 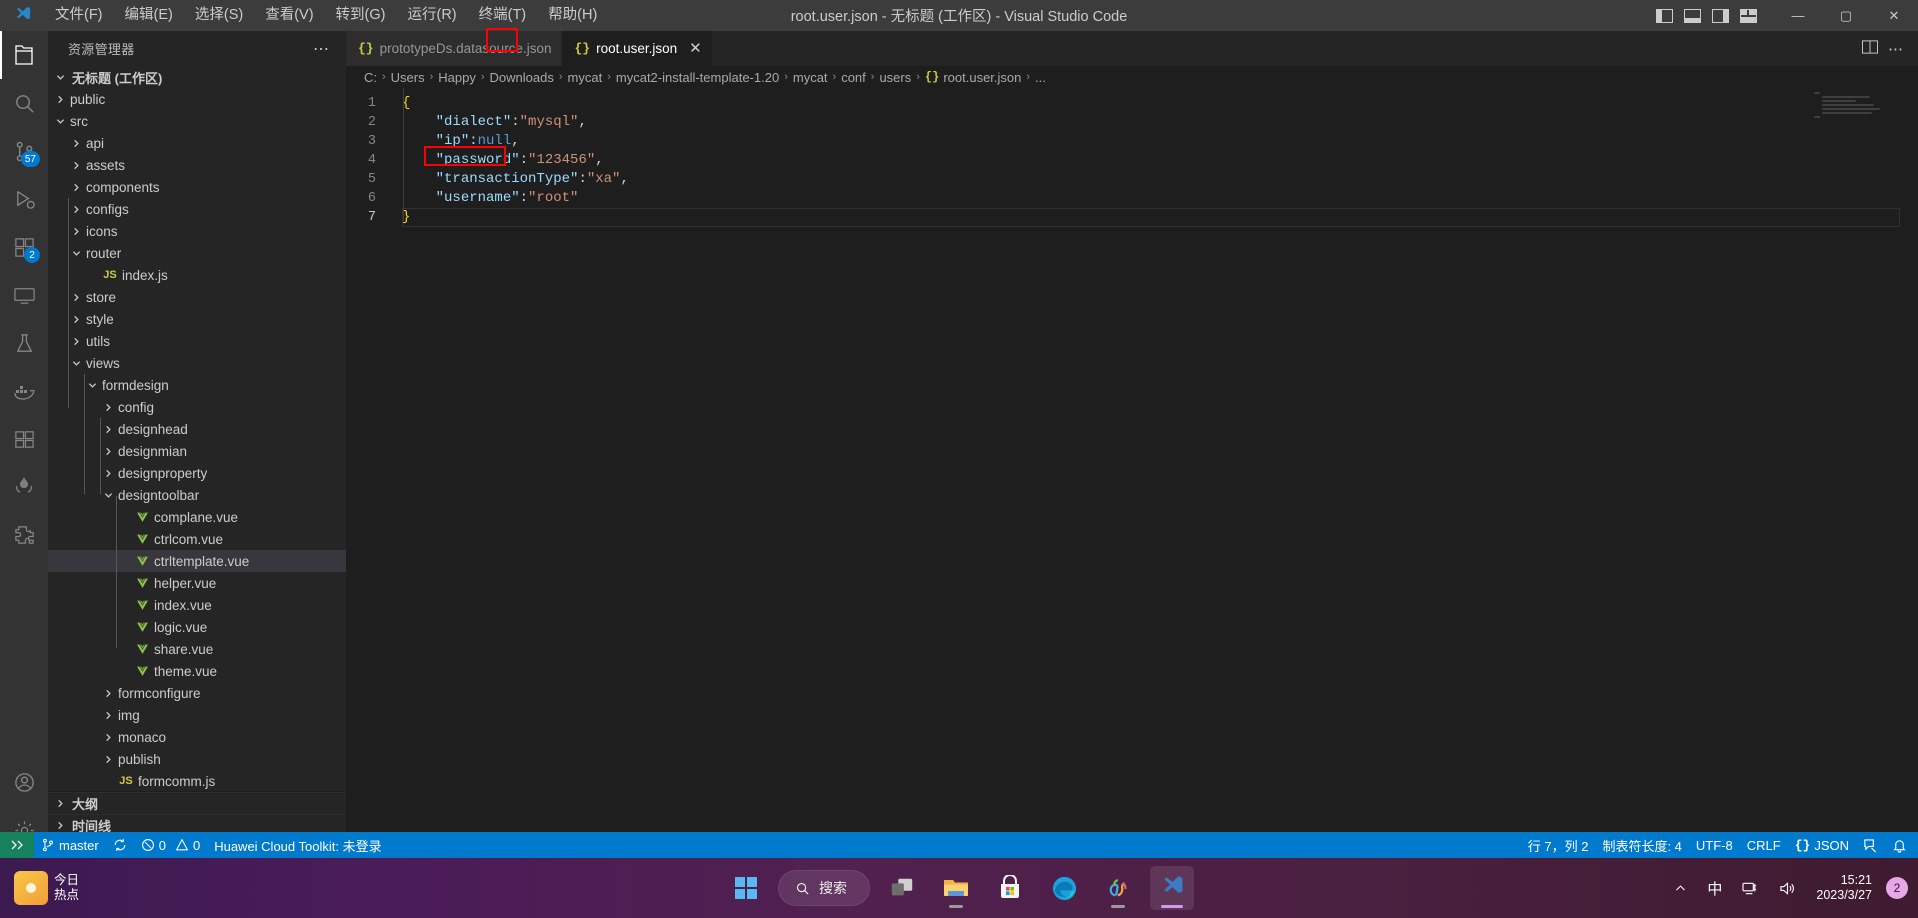 What do you see at coordinates (197, 539) in the screenshot?
I see `tree-item-ctrlcom-vue: ctrlcom.vue` at bounding box center [197, 539].